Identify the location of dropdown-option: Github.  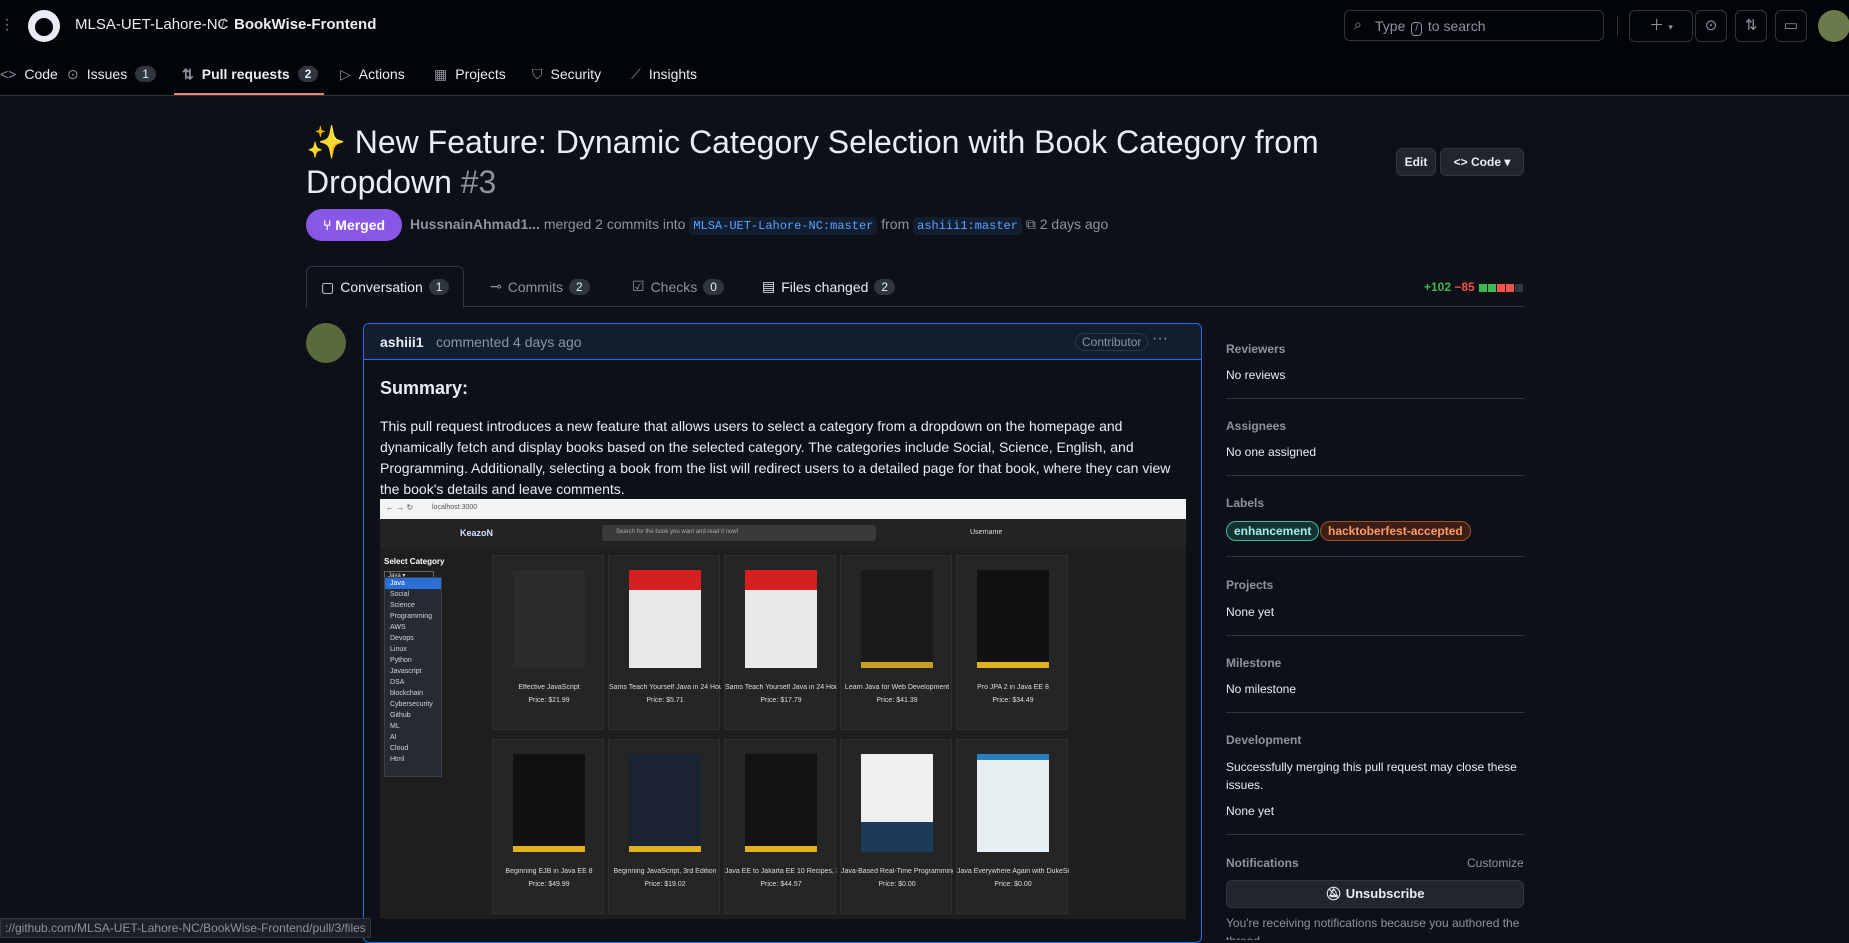
(400, 715).